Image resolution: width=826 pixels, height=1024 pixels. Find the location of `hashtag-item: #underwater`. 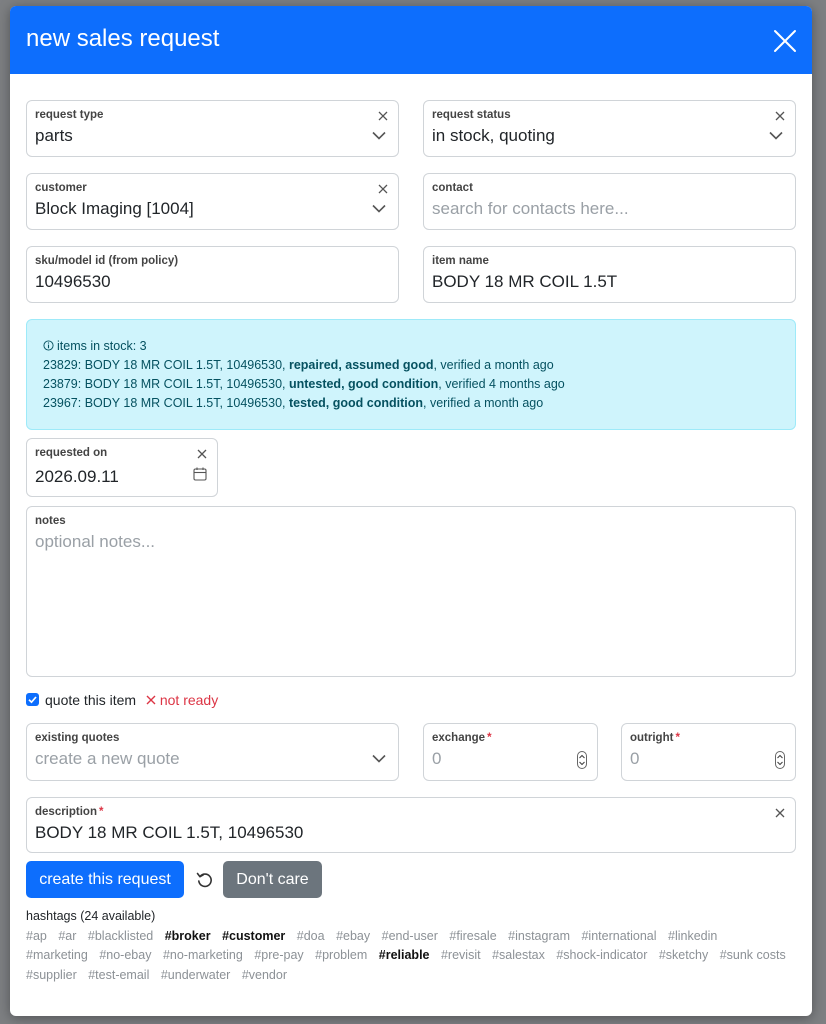

hashtag-item: #underwater is located at coordinates (196, 975).